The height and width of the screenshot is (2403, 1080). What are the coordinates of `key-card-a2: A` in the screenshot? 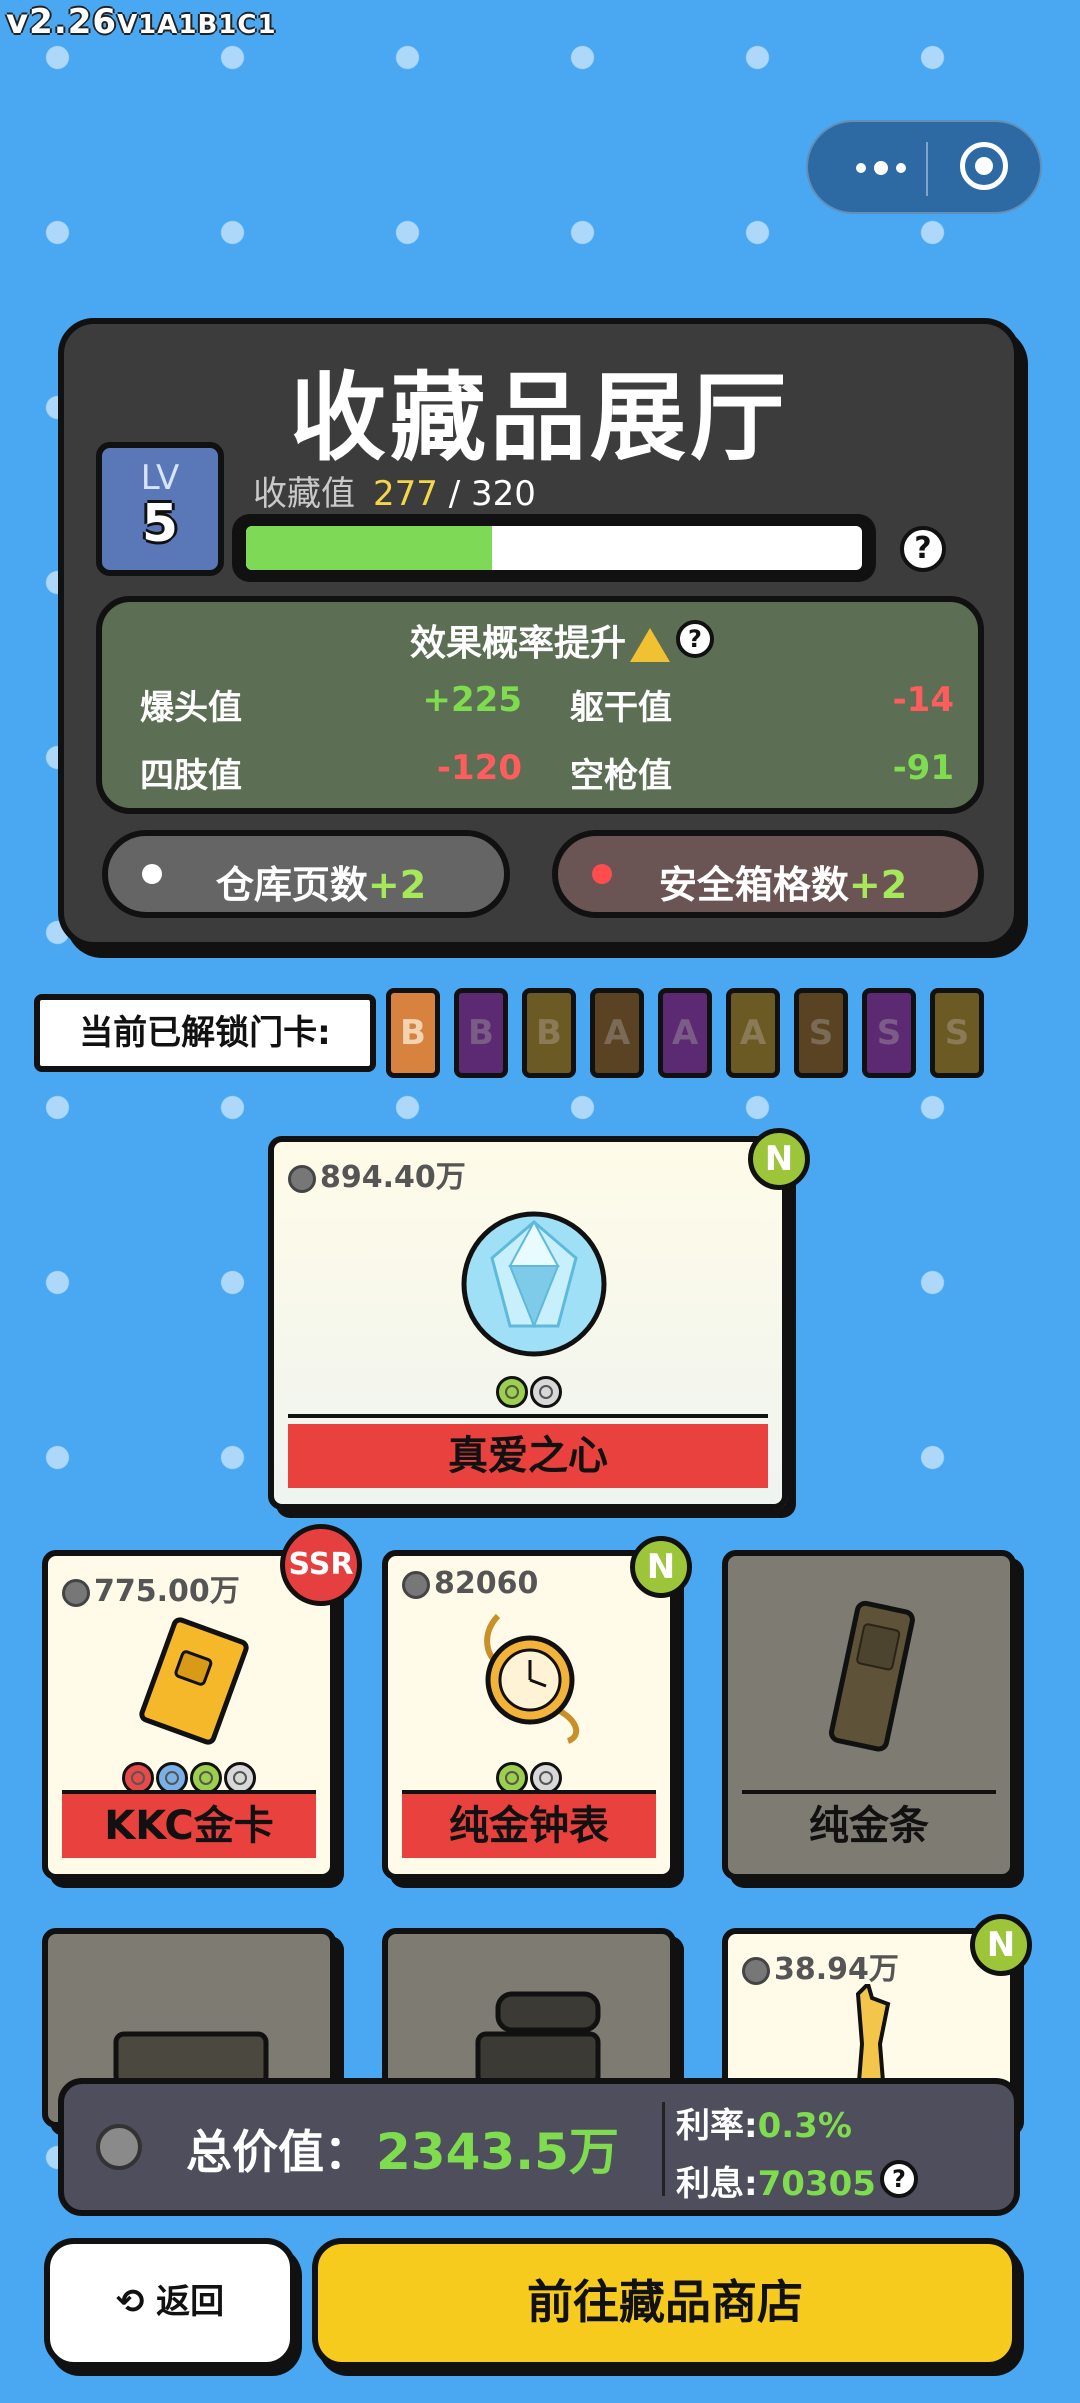 It's located at (685, 1033).